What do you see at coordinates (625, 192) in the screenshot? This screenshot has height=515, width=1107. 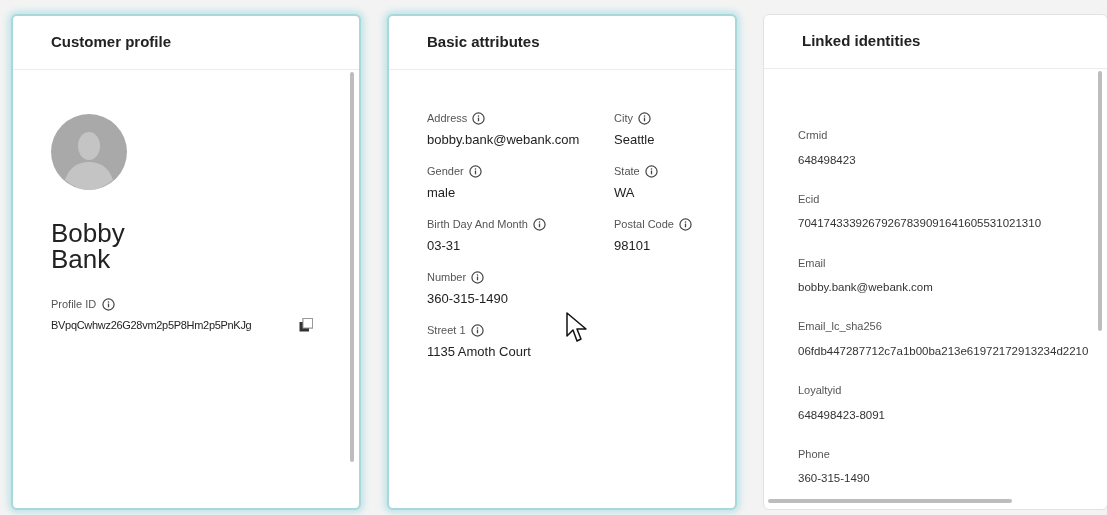 I see `field-value: WA` at bounding box center [625, 192].